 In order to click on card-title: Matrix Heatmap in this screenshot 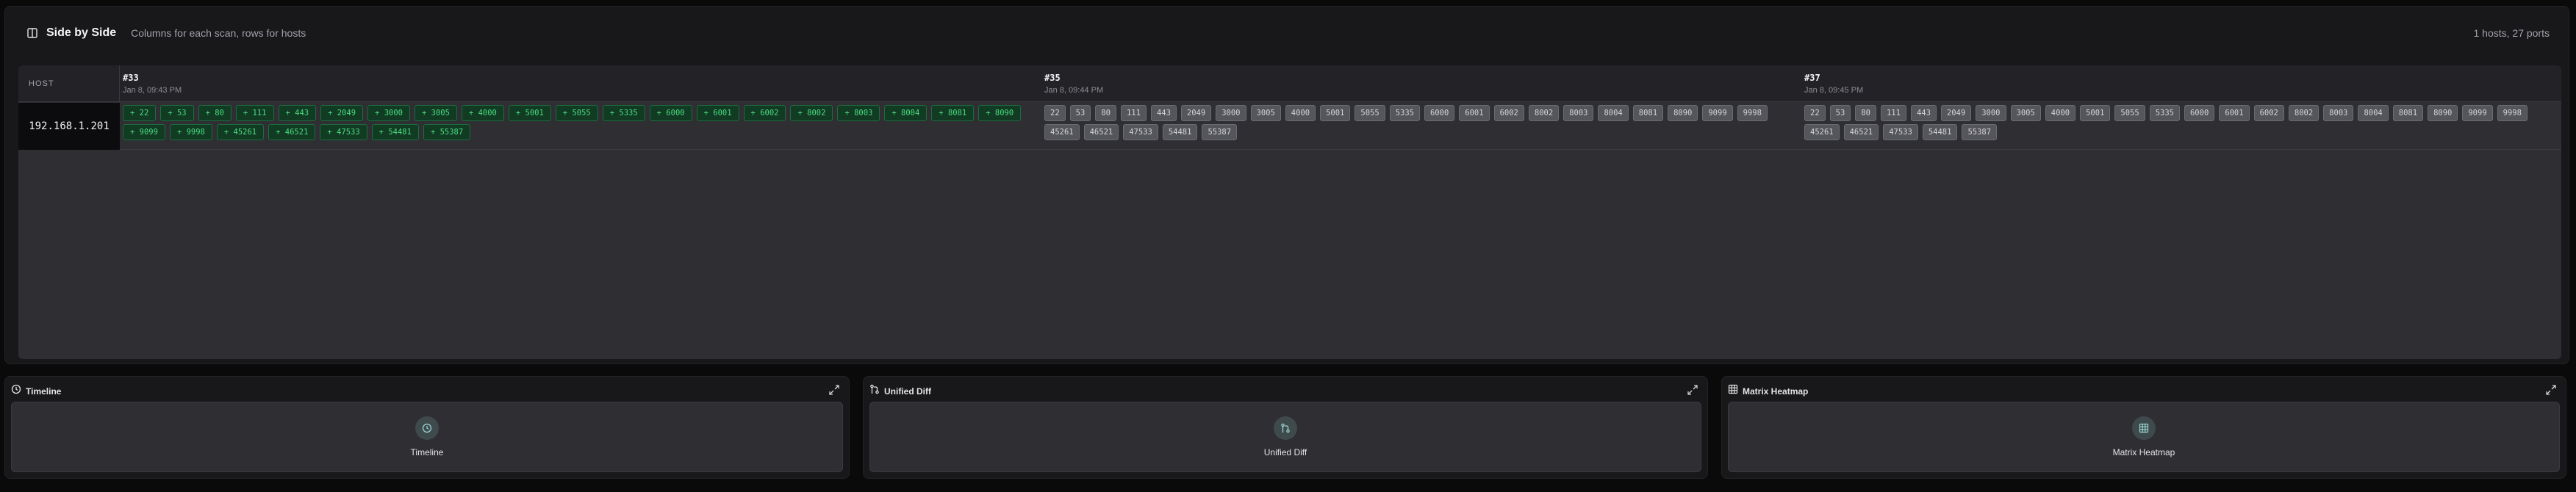, I will do `click(1776, 391)`.